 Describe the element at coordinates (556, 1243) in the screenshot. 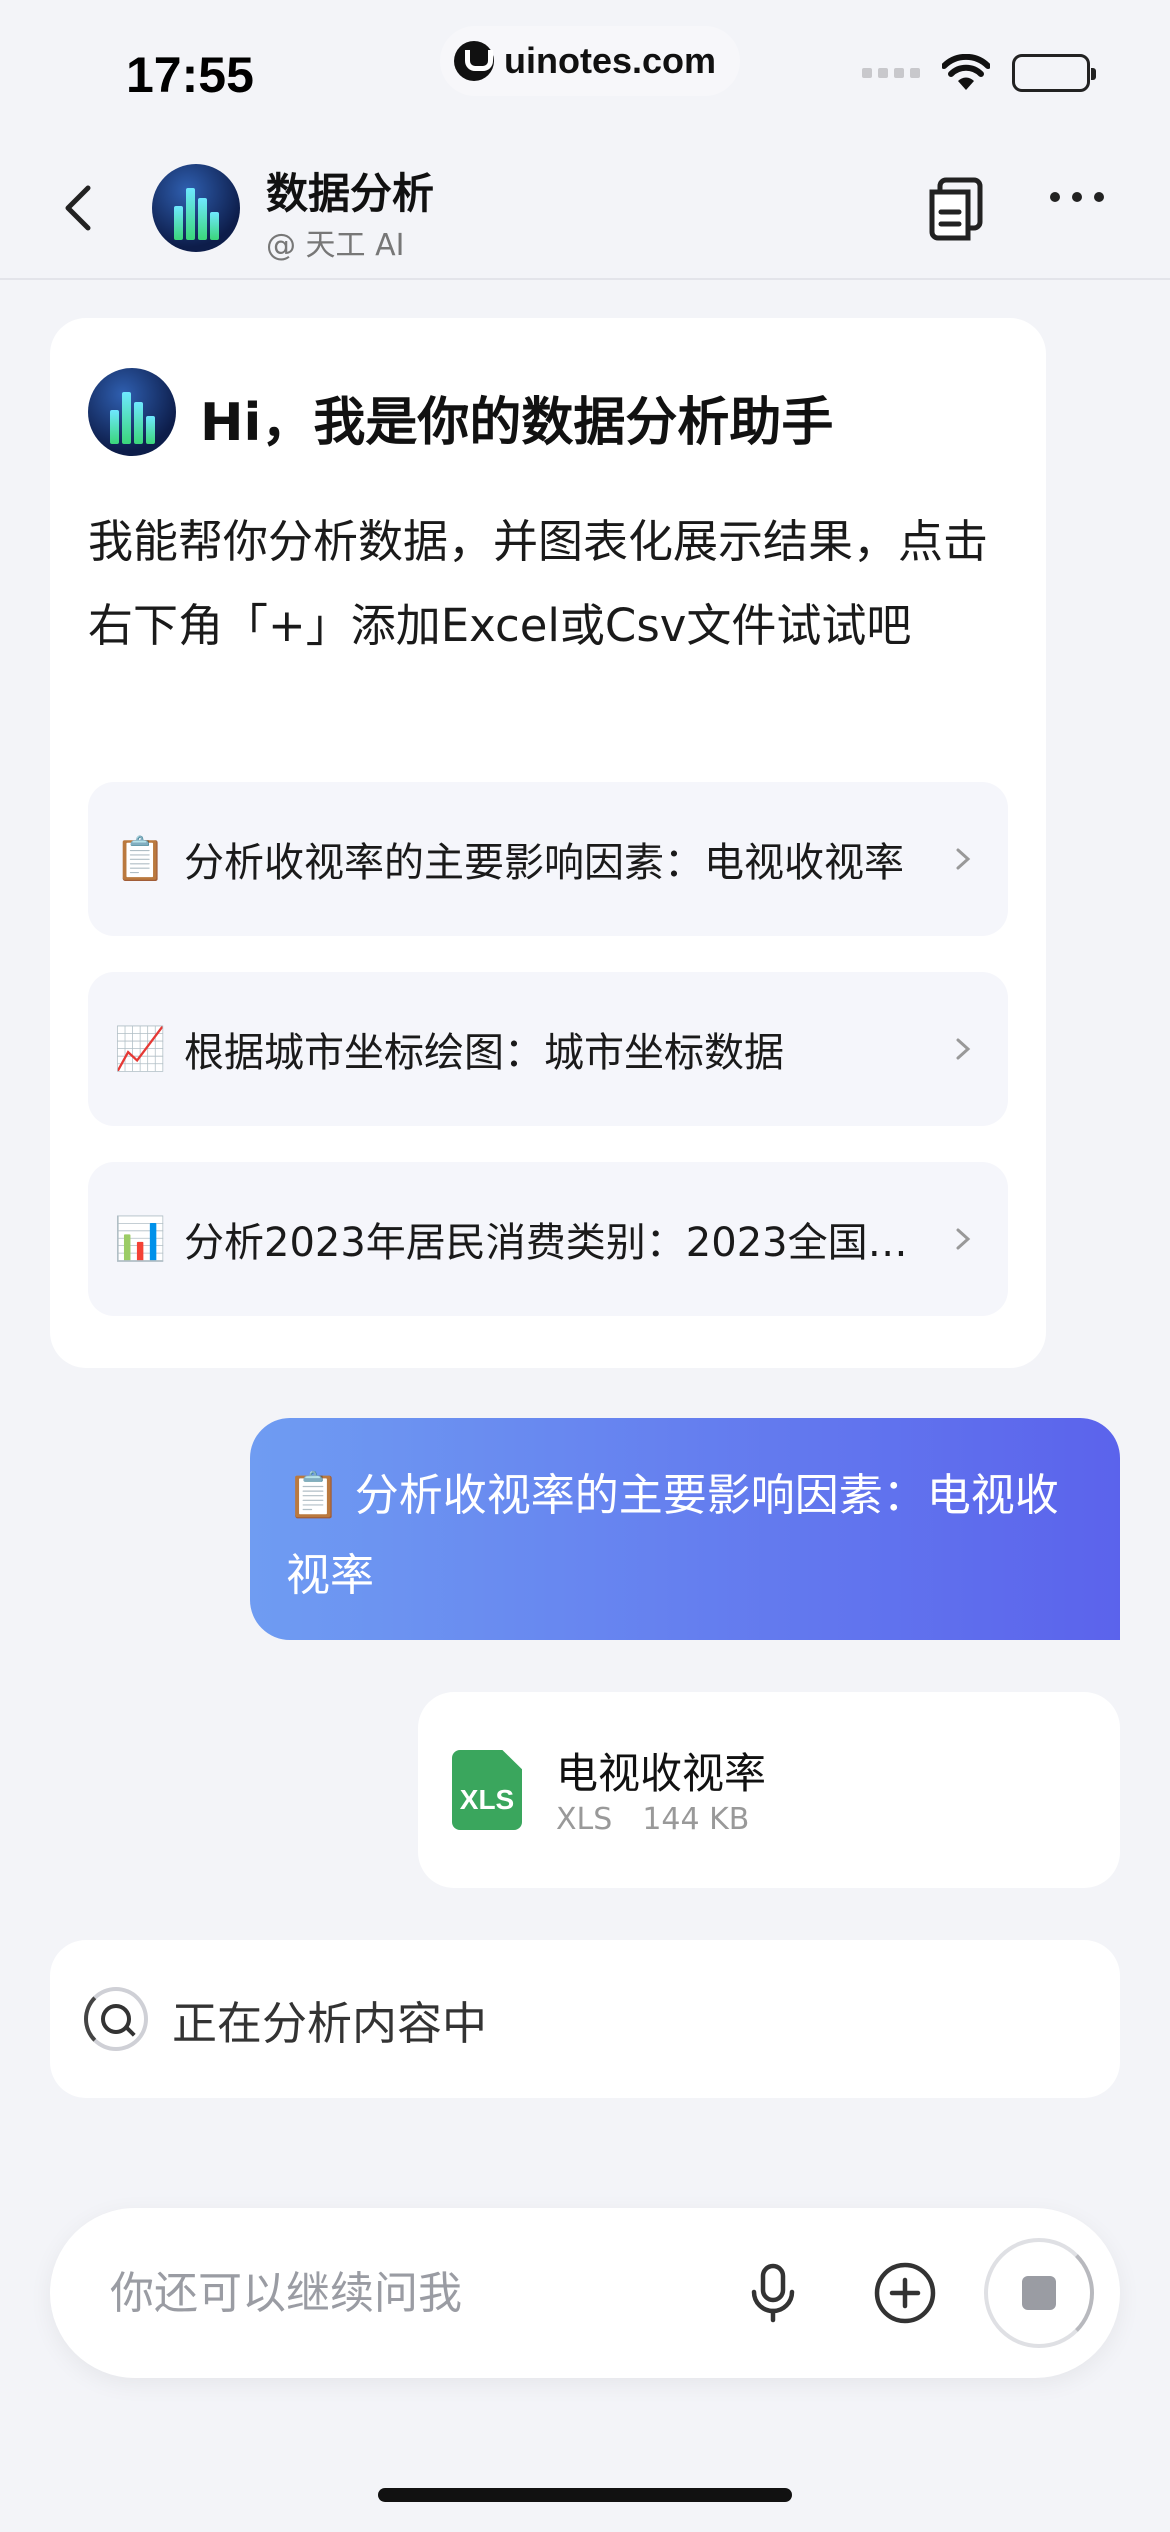

I see `suggestion-text: 分析2023年居民消费类别：2023全国居民消费` at that location.